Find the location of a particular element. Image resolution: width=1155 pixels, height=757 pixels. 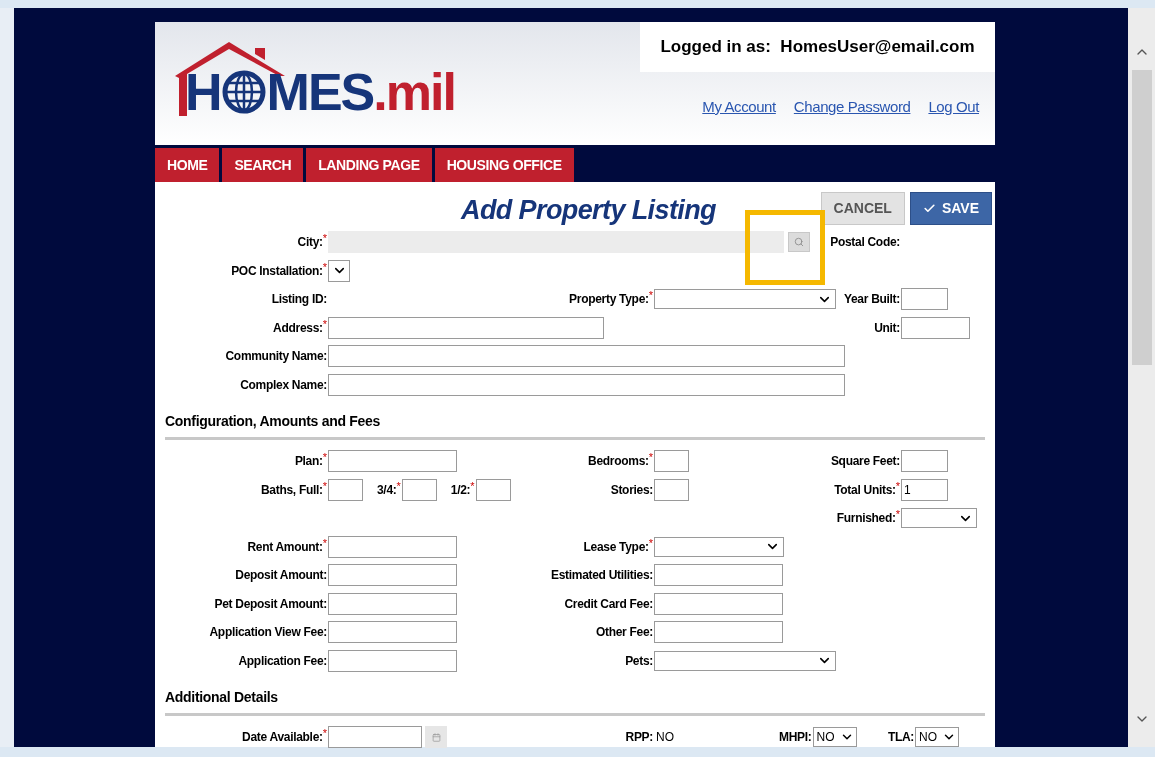

field-label: Property Type: is located at coordinates (609, 300).